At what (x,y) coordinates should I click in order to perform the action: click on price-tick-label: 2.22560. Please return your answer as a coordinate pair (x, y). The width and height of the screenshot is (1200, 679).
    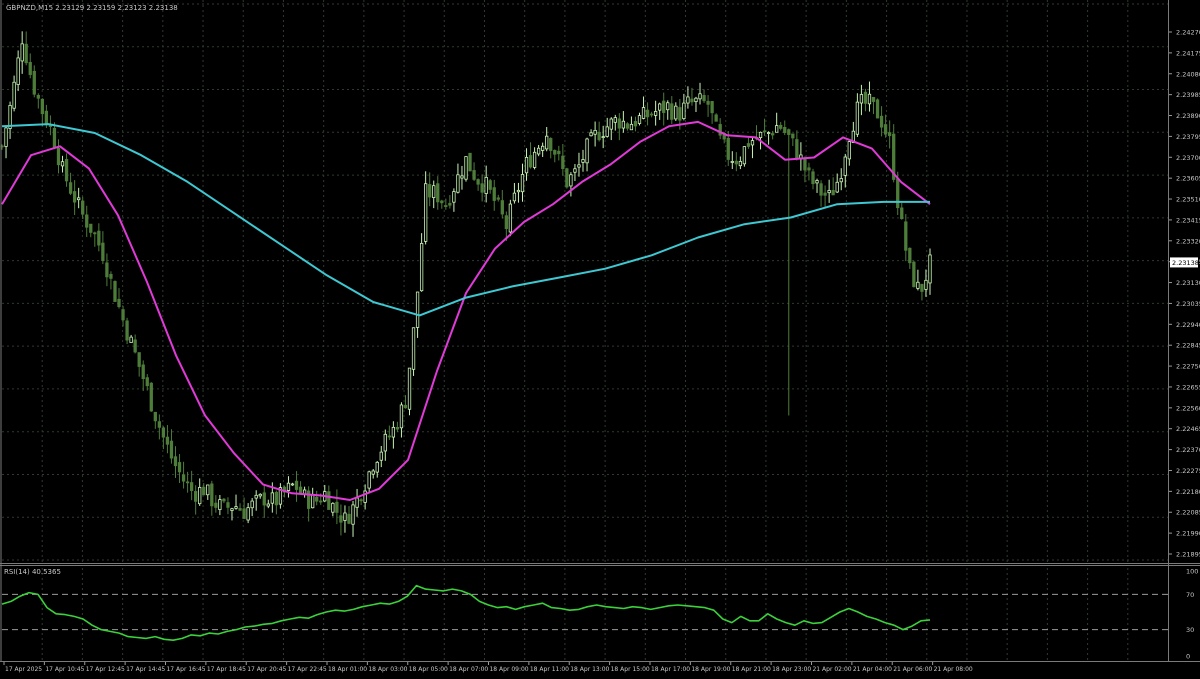
    Looking at the image, I should click on (1188, 408).